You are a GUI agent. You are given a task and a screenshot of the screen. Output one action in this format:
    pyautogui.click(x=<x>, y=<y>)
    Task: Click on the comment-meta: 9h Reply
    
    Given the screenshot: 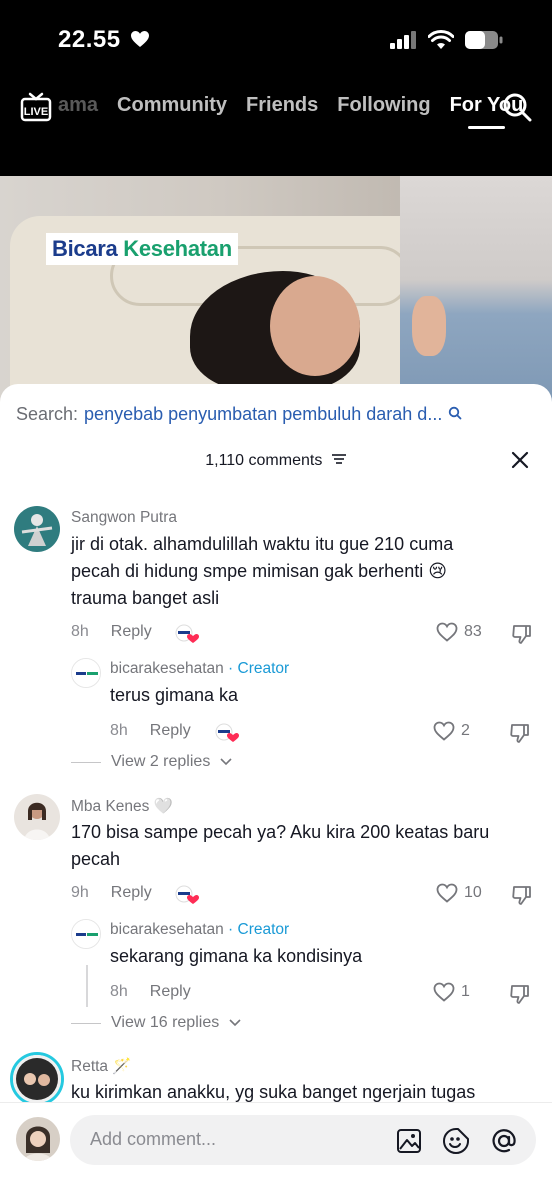 What is the action you would take?
    pyautogui.click(x=111, y=893)
    